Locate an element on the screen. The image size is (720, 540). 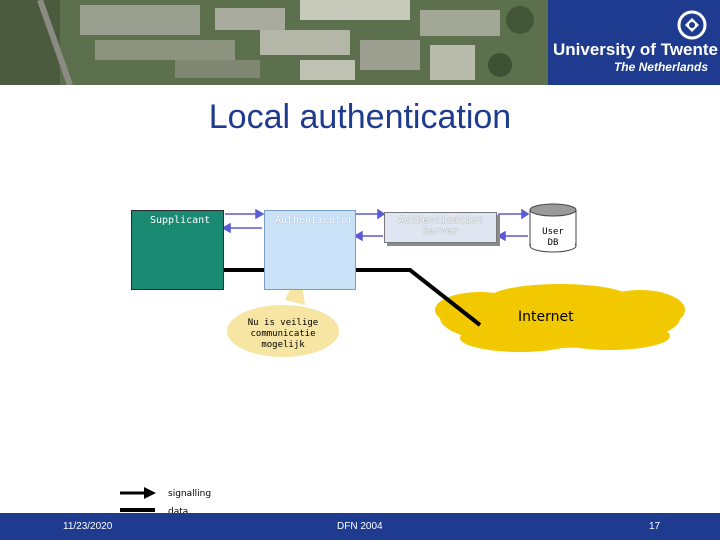
authenticator-label: Authenticator is located at coordinates (314, 220).